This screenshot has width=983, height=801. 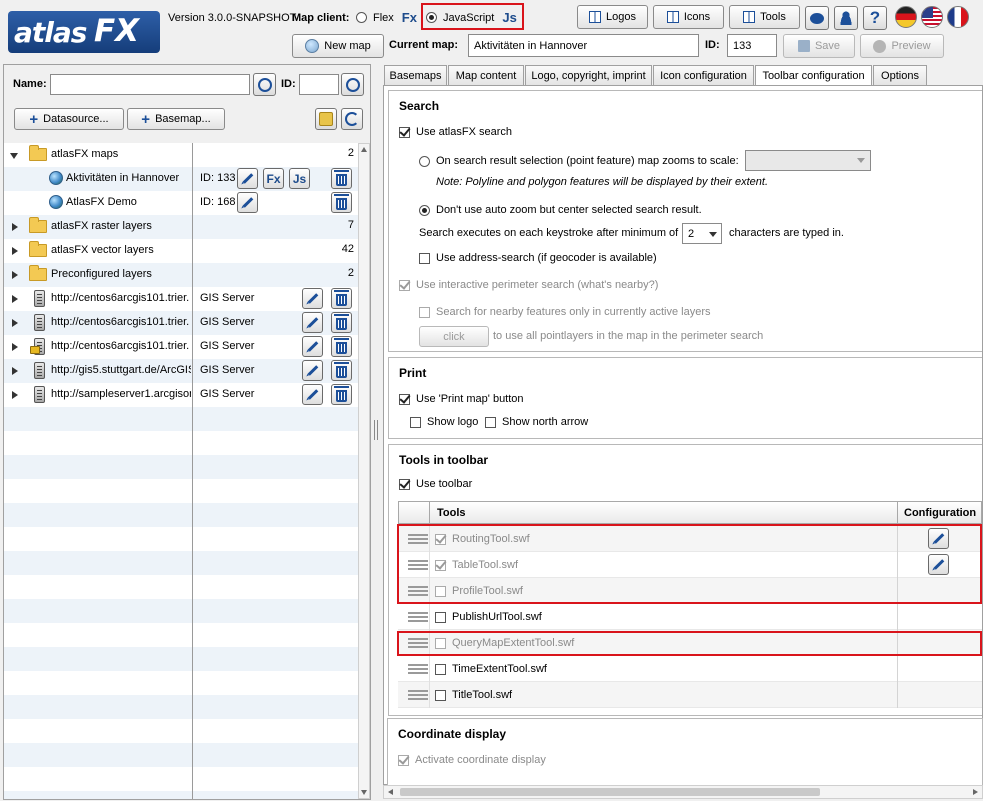 What do you see at coordinates (181, 251) in the screenshot?
I see `tree-item-vector-layers: atlasFX vector layers 42` at bounding box center [181, 251].